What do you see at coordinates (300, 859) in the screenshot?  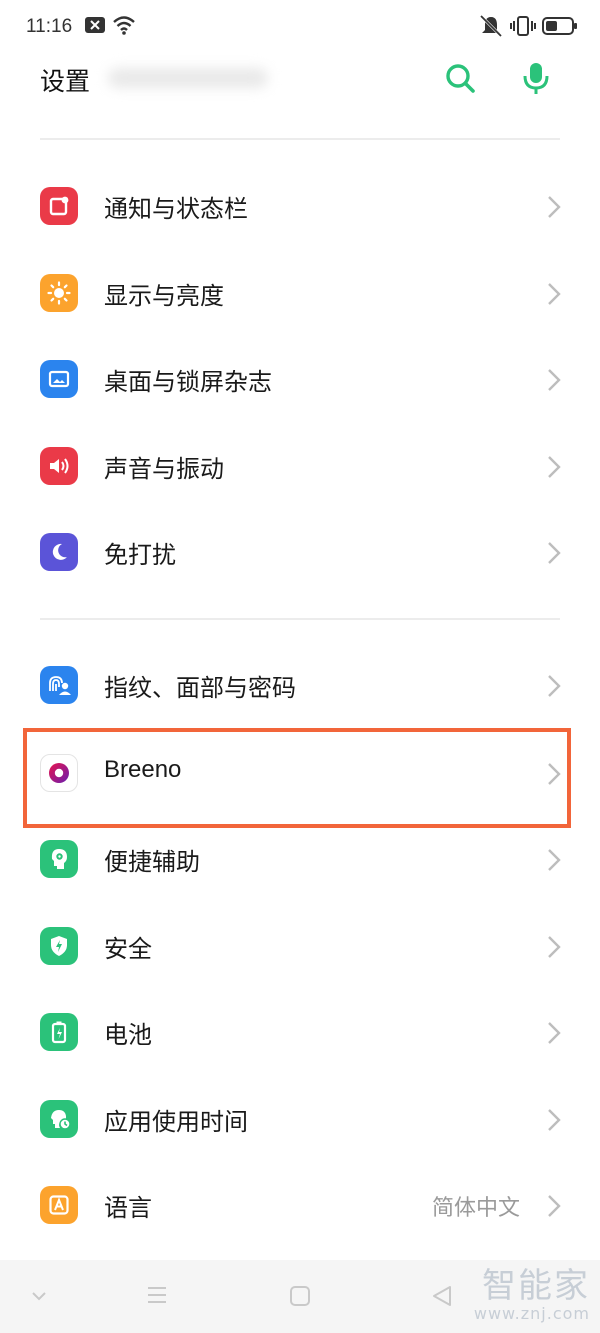 I see `settings-item-convenience: 便捷辅助` at bounding box center [300, 859].